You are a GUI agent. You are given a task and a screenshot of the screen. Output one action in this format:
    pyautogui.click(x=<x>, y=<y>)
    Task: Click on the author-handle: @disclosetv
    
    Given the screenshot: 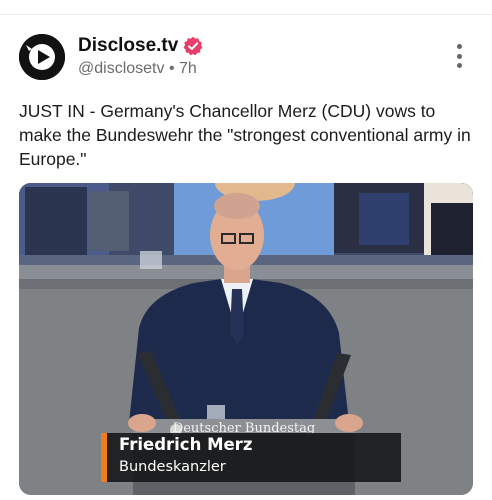 What is the action you would take?
    pyautogui.click(x=121, y=68)
    